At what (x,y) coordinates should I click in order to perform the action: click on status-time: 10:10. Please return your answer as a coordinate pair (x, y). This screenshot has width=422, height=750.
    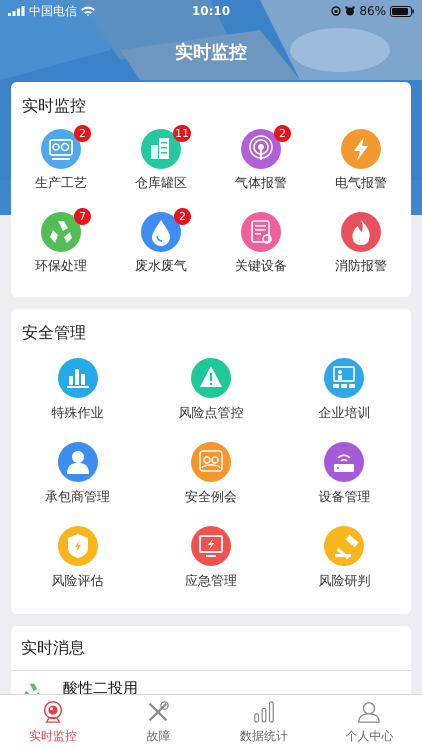
    Looking at the image, I should click on (211, 11).